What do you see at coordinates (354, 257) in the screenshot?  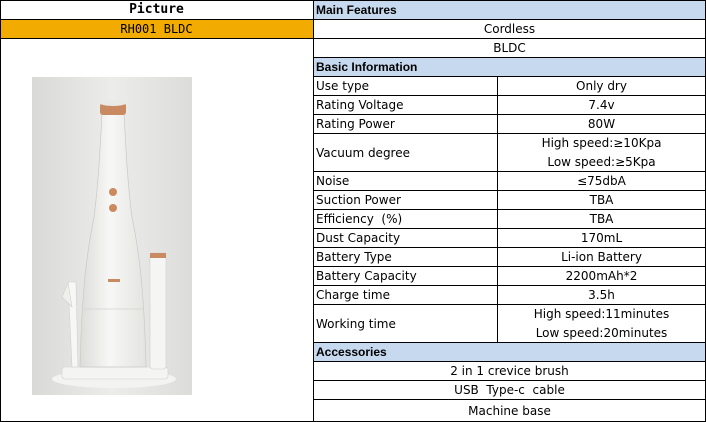 I see `spec-label-text: Battery Type` at bounding box center [354, 257].